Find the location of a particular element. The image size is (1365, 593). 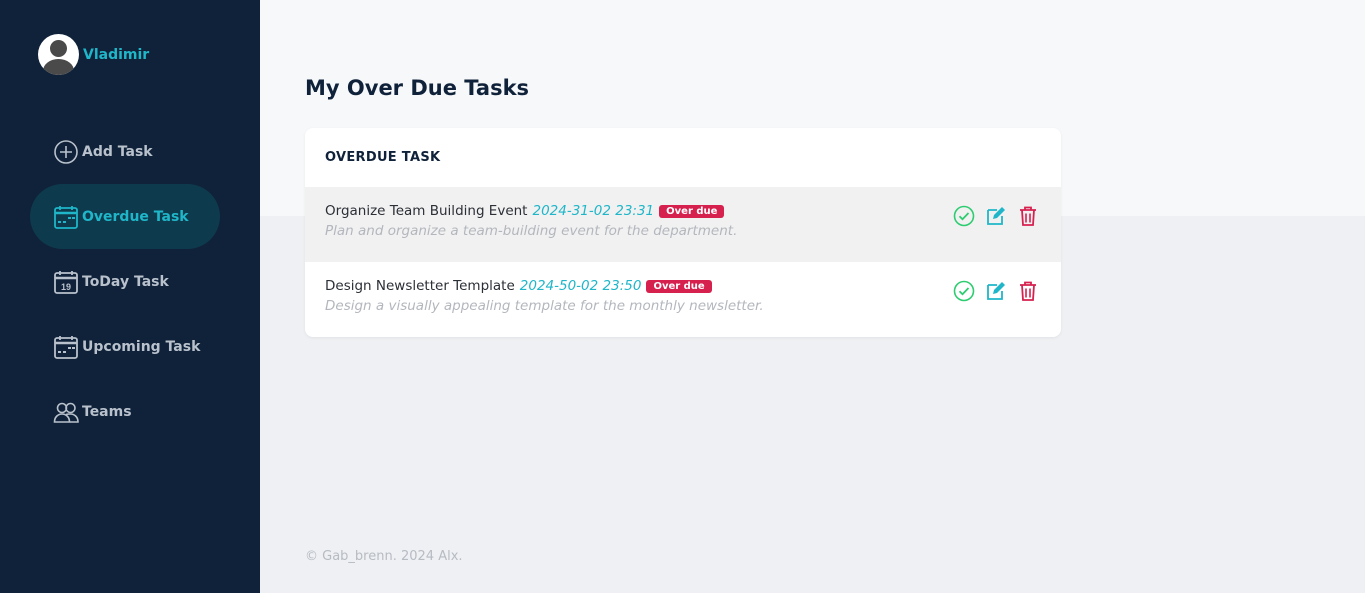

calendar-day-icon: 19 is located at coordinates (66, 282).